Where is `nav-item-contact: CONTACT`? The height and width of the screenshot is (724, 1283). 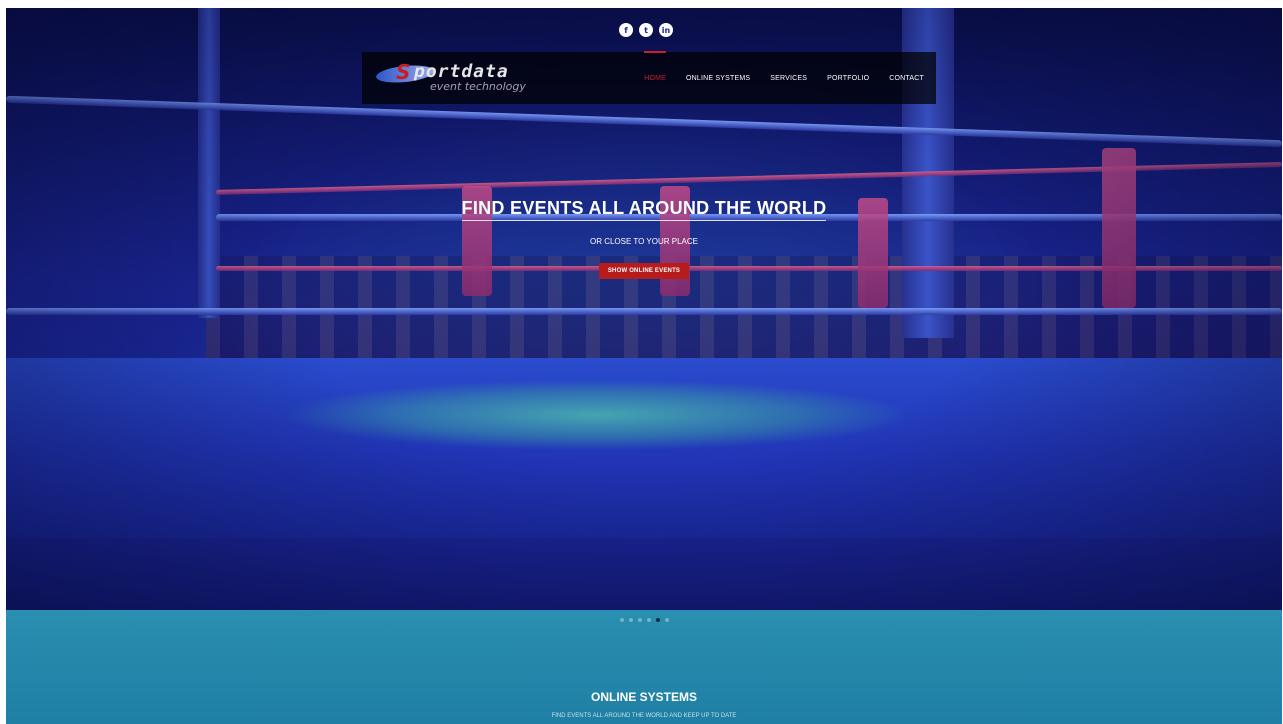
nav-item-contact: CONTACT is located at coordinates (906, 78).